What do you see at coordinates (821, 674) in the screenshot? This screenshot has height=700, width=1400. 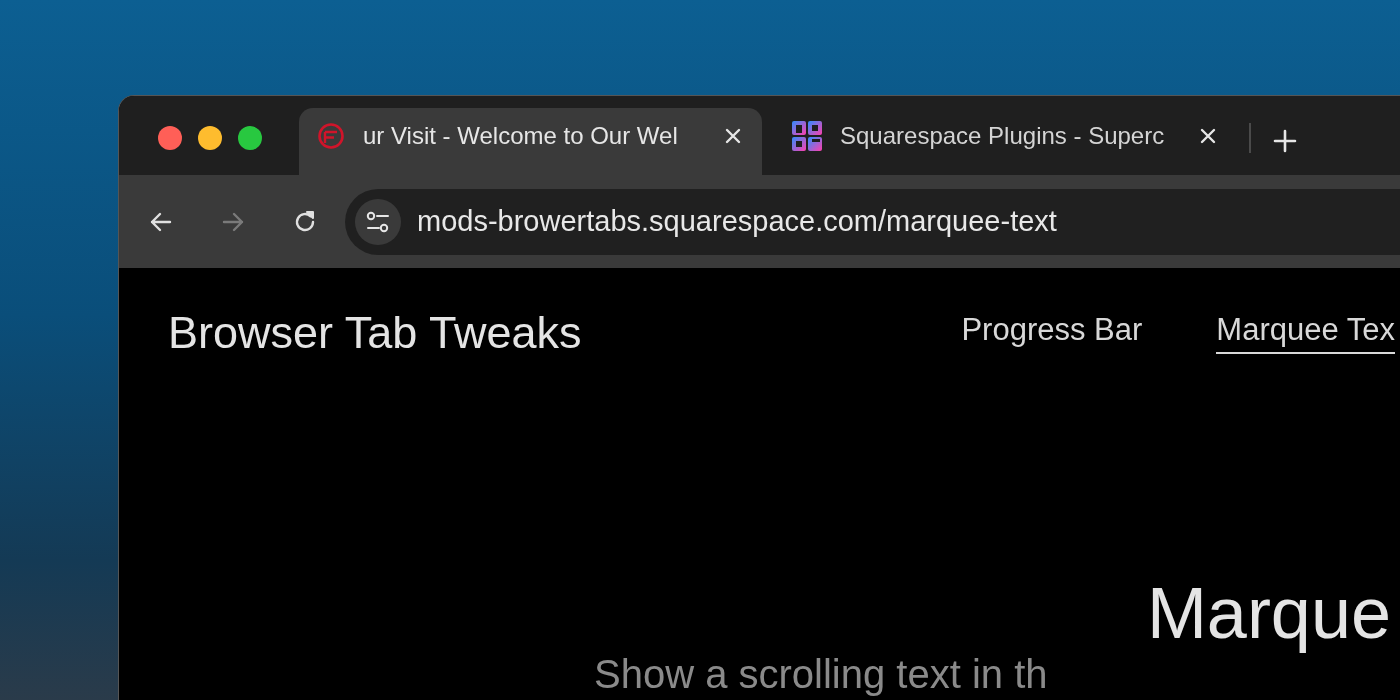 I see `hero-subheading: Show a scrolling text in th` at bounding box center [821, 674].